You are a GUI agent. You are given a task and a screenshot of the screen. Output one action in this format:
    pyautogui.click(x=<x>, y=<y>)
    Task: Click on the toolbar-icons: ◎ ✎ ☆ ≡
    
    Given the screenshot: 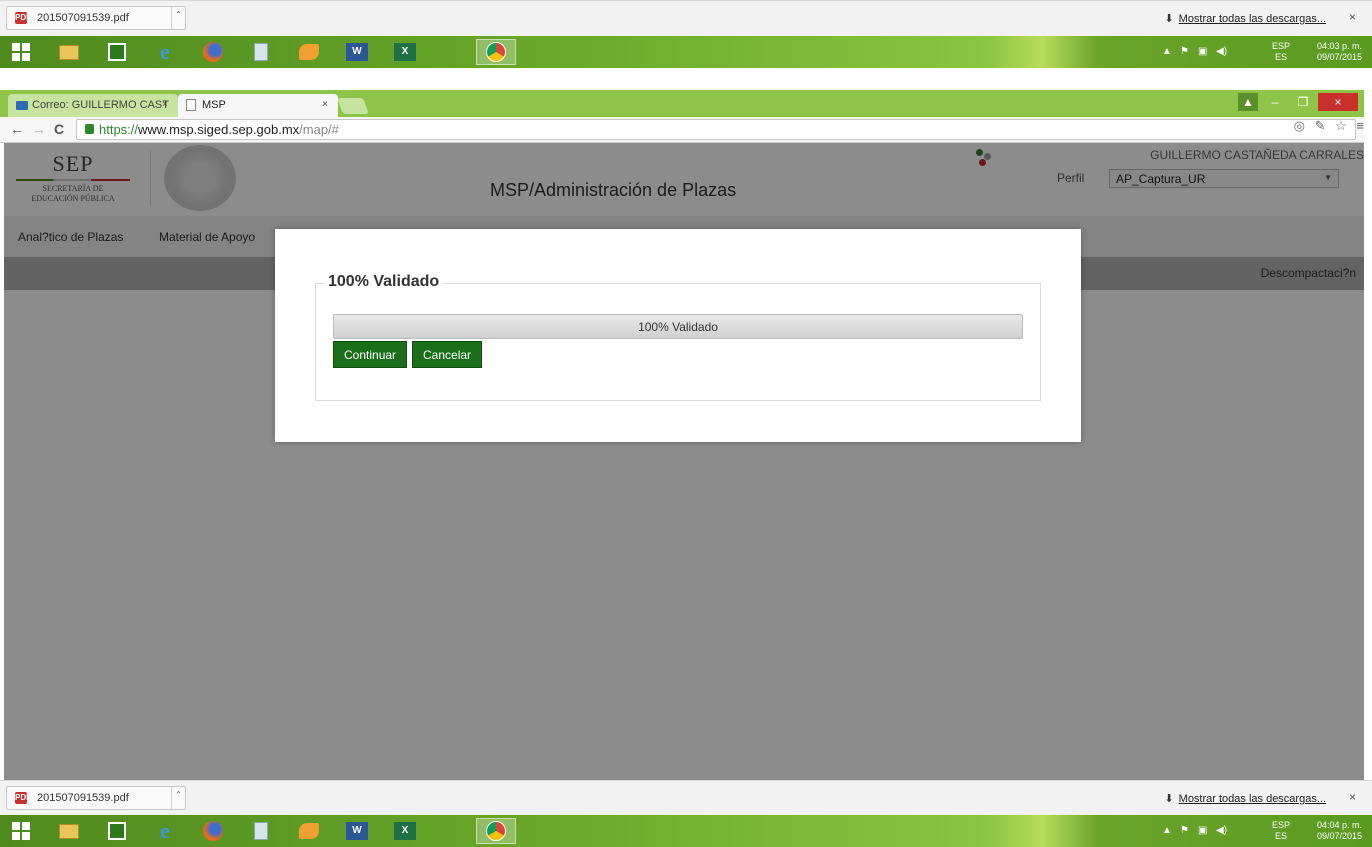 What is the action you would take?
    pyautogui.click(x=1326, y=126)
    